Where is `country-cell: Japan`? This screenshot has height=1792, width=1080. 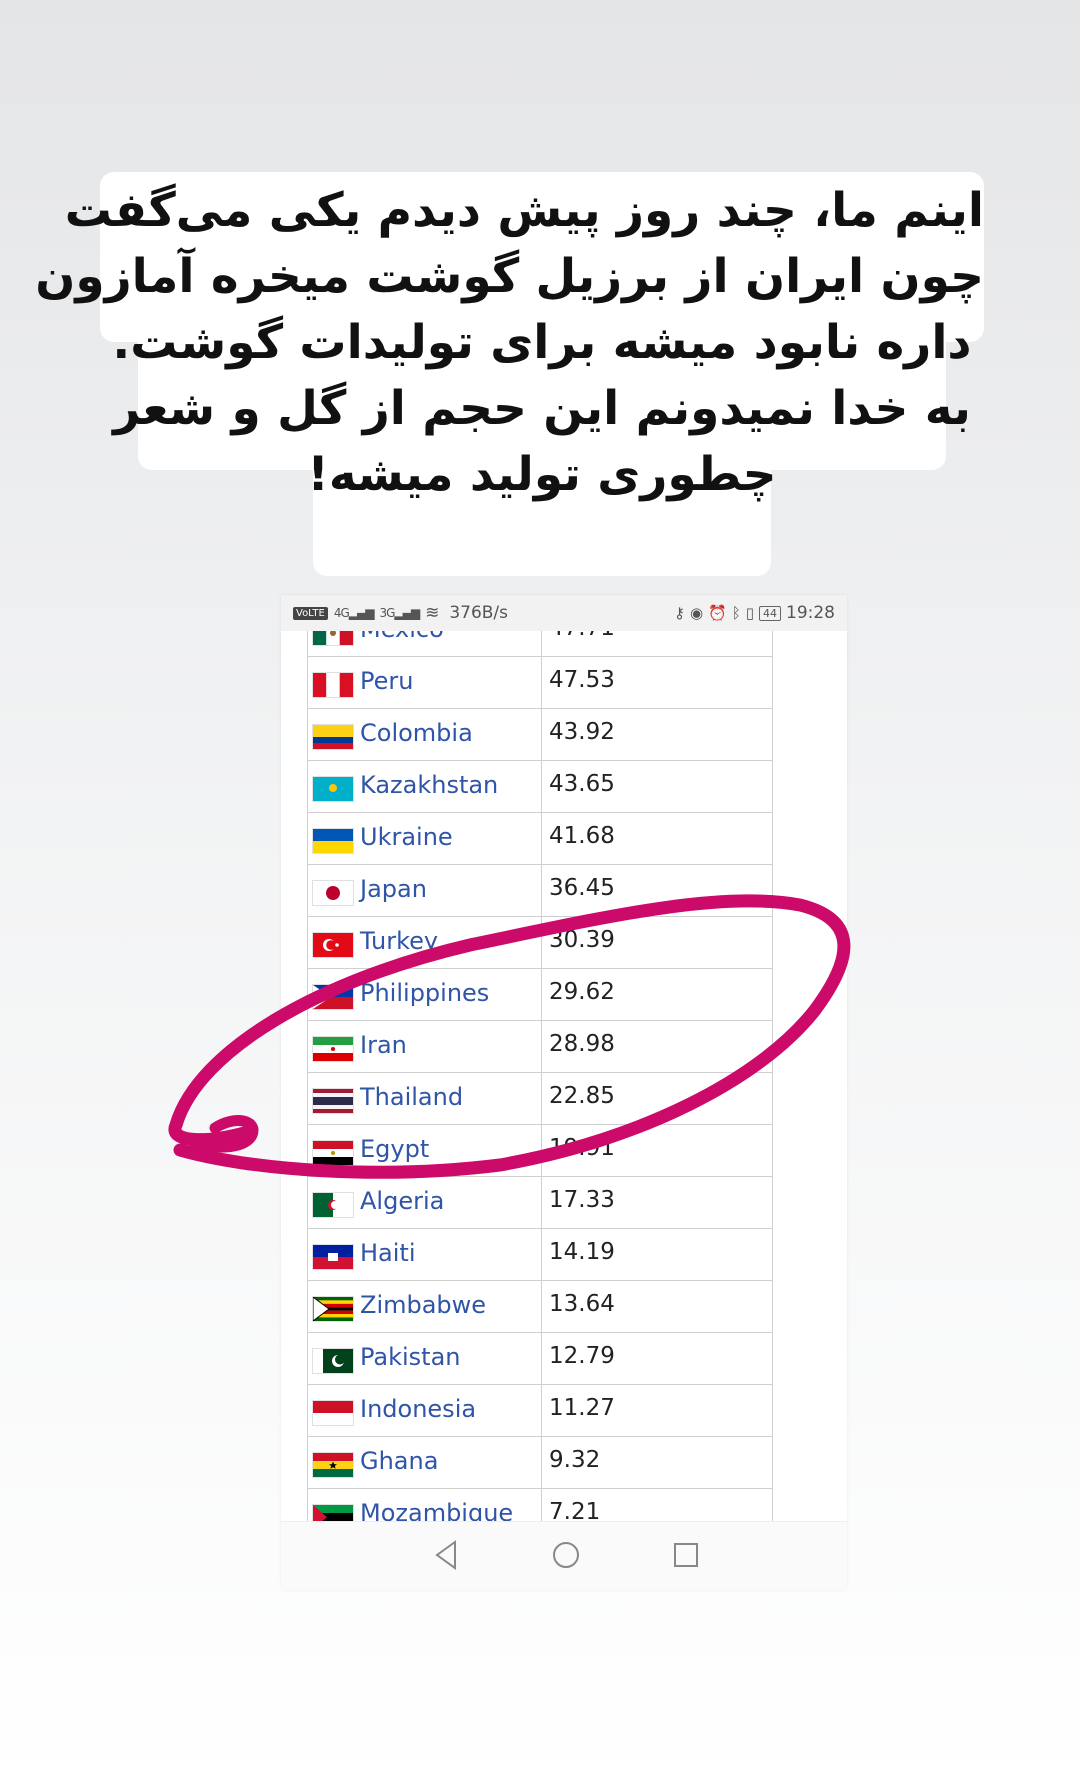 country-cell: Japan is located at coordinates (424, 891).